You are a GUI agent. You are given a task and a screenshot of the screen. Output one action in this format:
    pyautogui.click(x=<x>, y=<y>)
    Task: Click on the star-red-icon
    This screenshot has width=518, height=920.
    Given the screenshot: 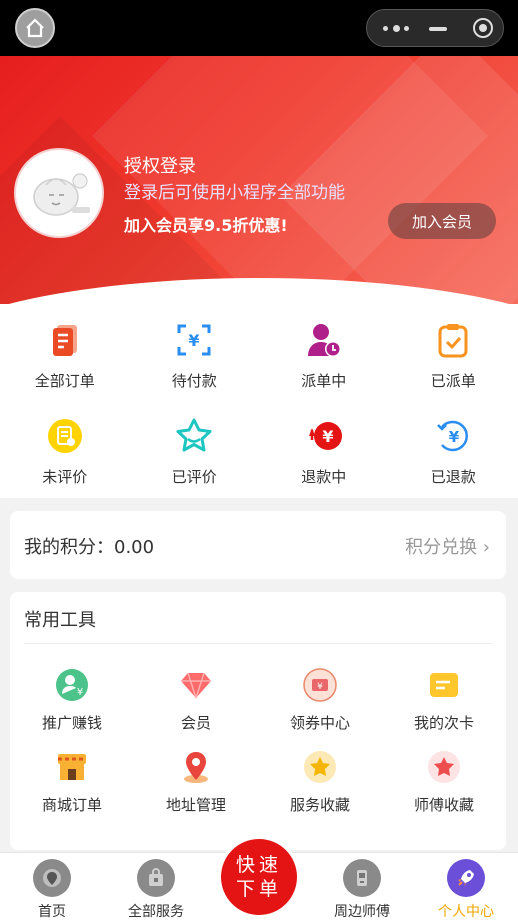 What is the action you would take?
    pyautogui.click(x=444, y=767)
    